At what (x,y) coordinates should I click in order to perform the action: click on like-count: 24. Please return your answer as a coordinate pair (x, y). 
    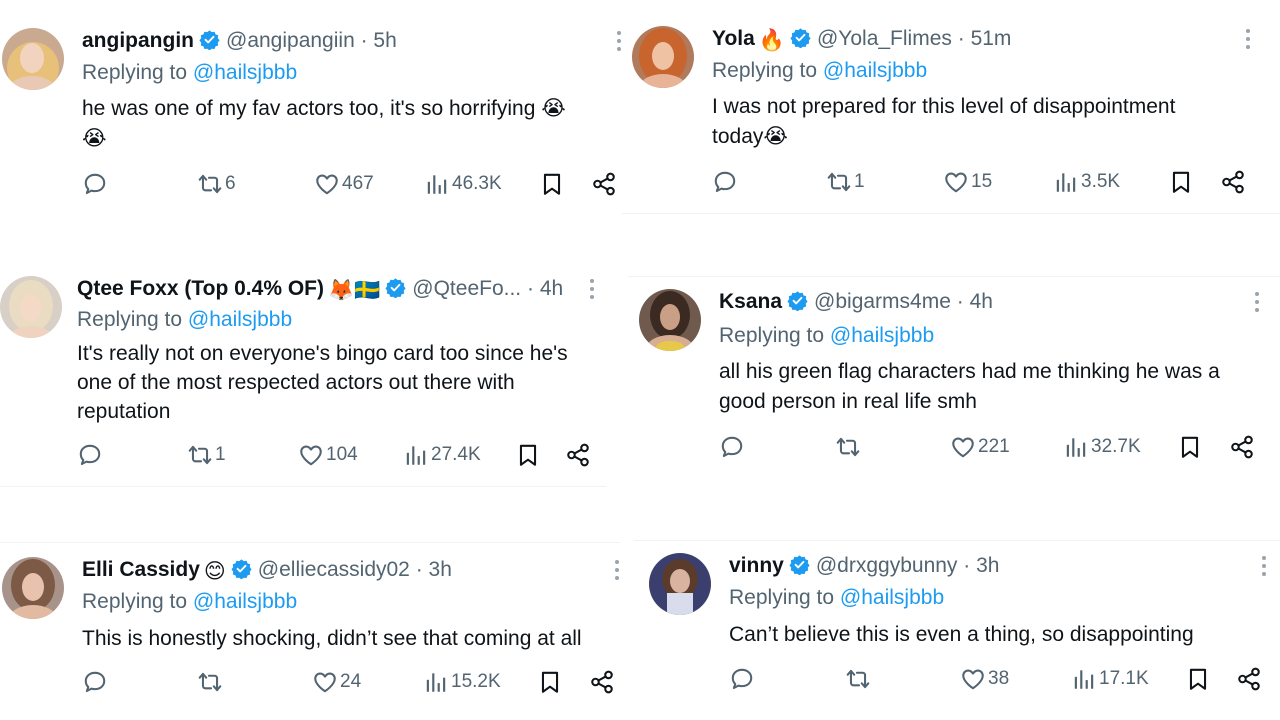
    Looking at the image, I should click on (351, 681).